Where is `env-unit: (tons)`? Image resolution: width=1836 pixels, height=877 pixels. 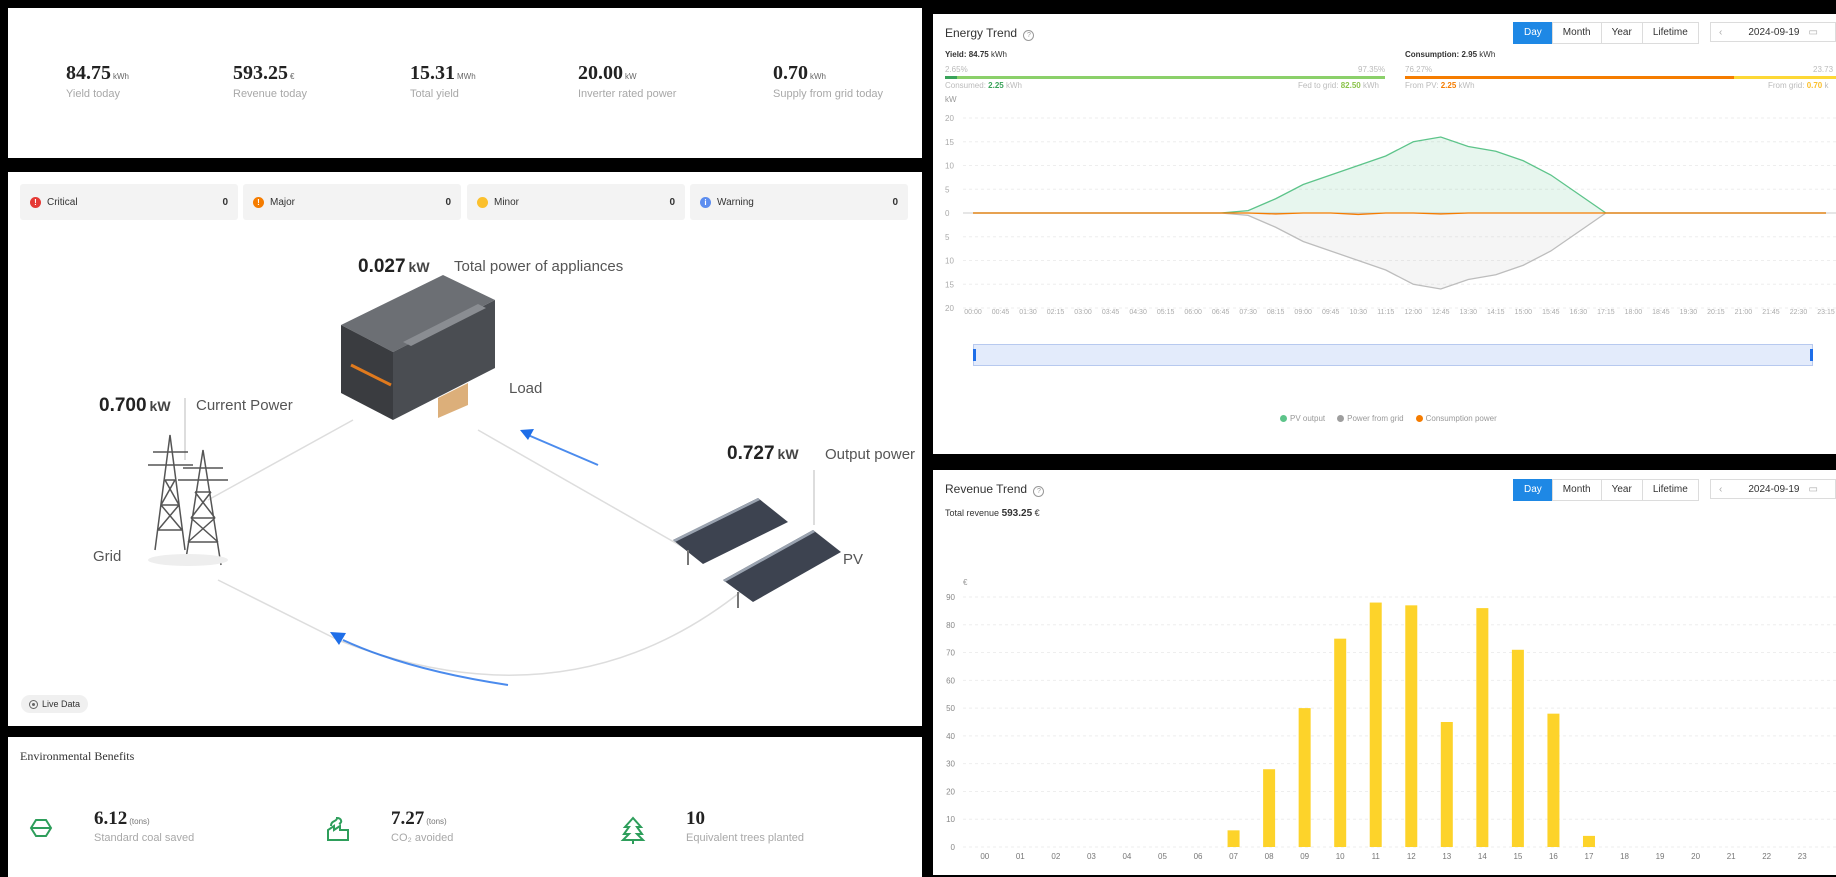 env-unit: (tons) is located at coordinates (436, 821).